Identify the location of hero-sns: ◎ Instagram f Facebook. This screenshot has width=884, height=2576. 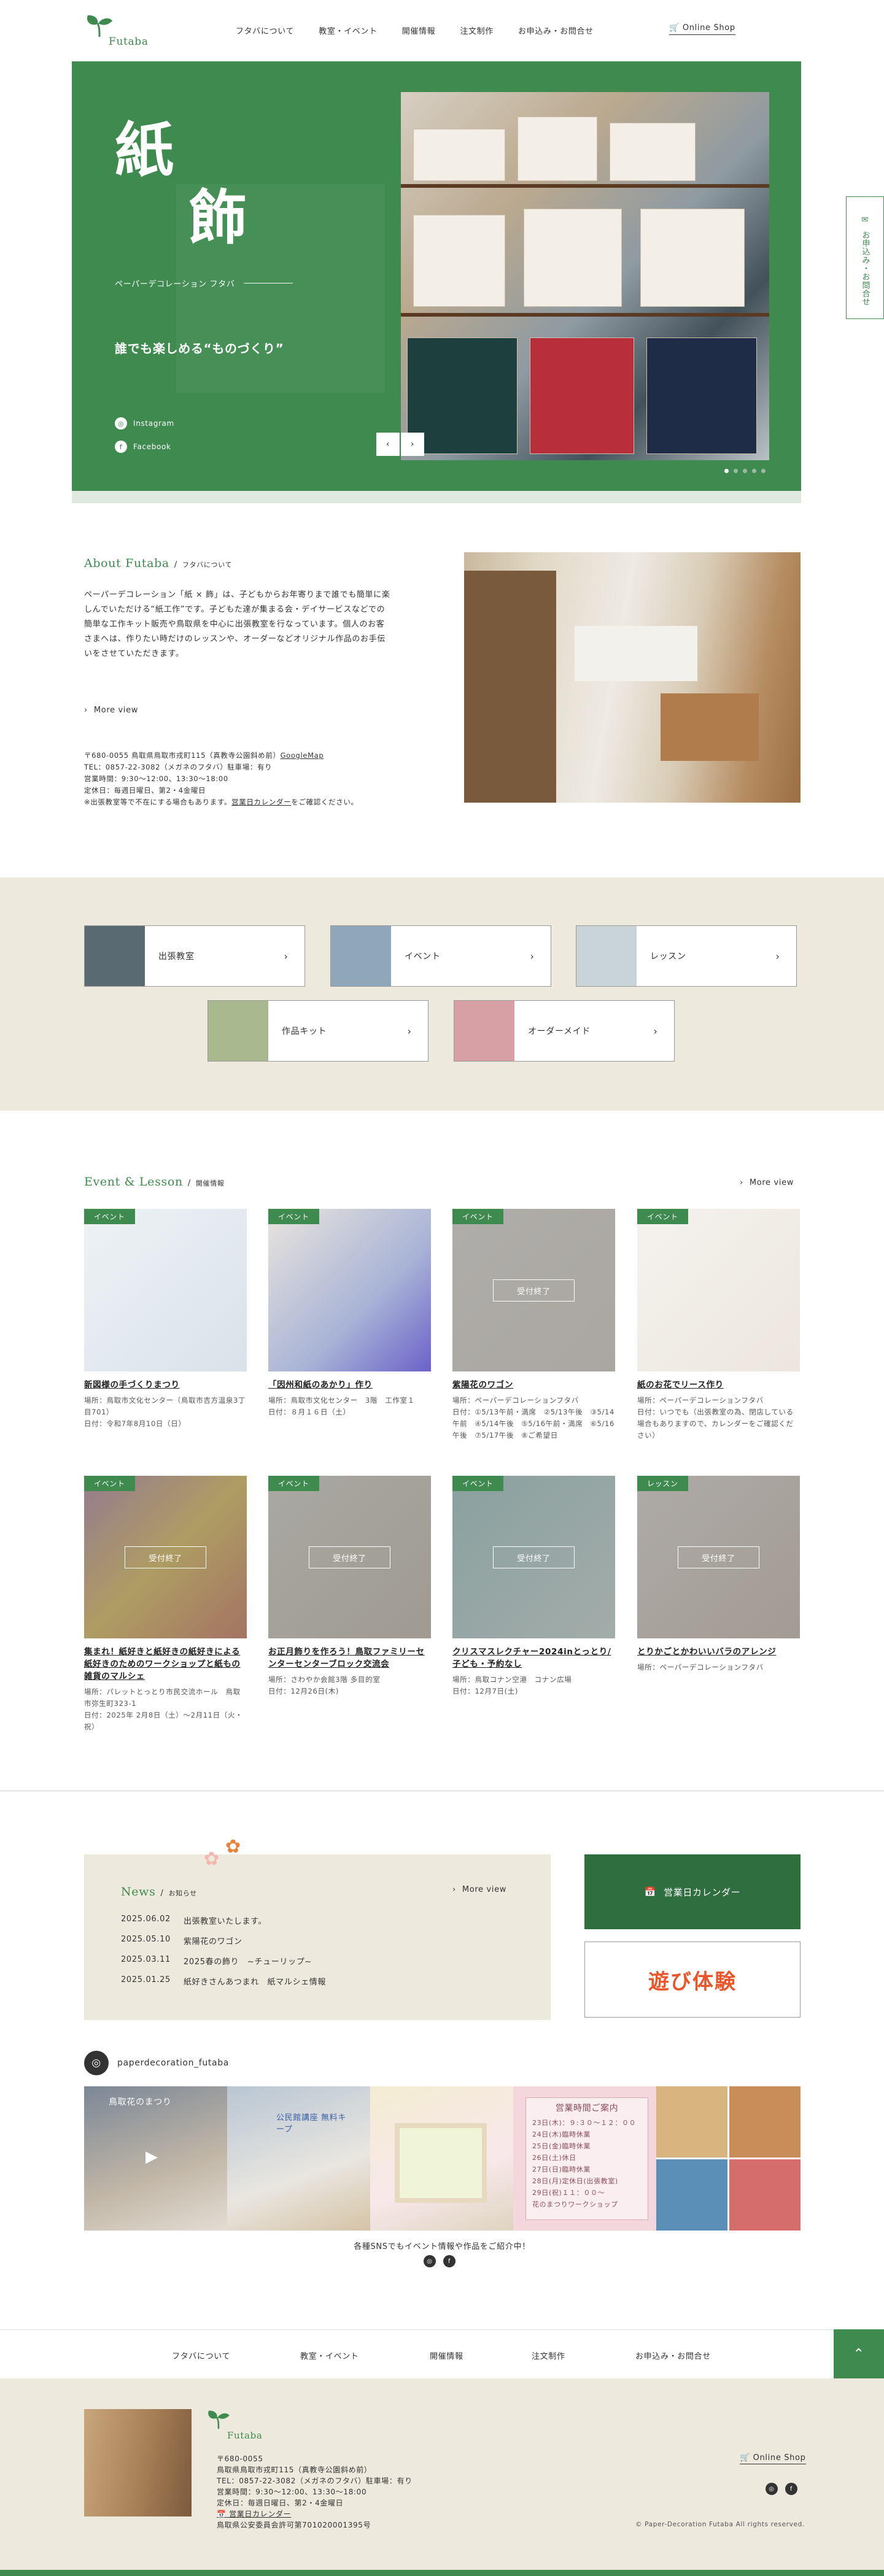
(144, 440).